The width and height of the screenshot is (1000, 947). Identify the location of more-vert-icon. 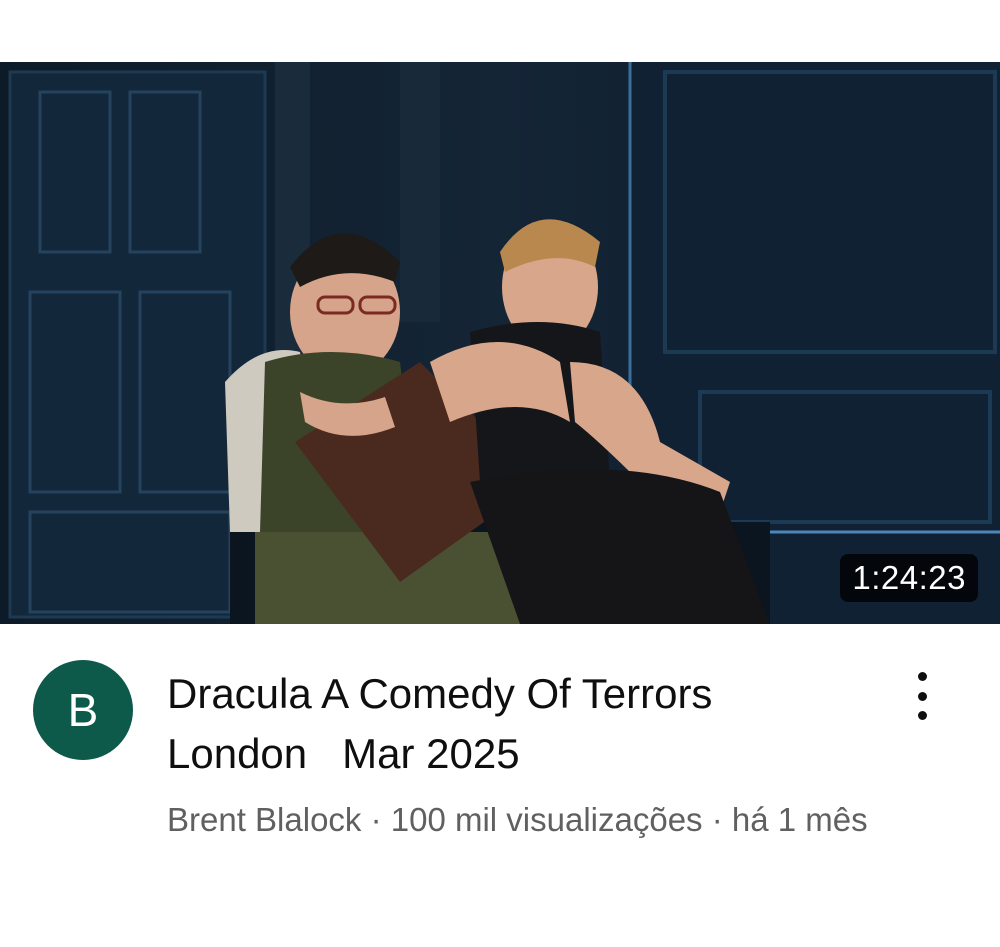
(922, 696).